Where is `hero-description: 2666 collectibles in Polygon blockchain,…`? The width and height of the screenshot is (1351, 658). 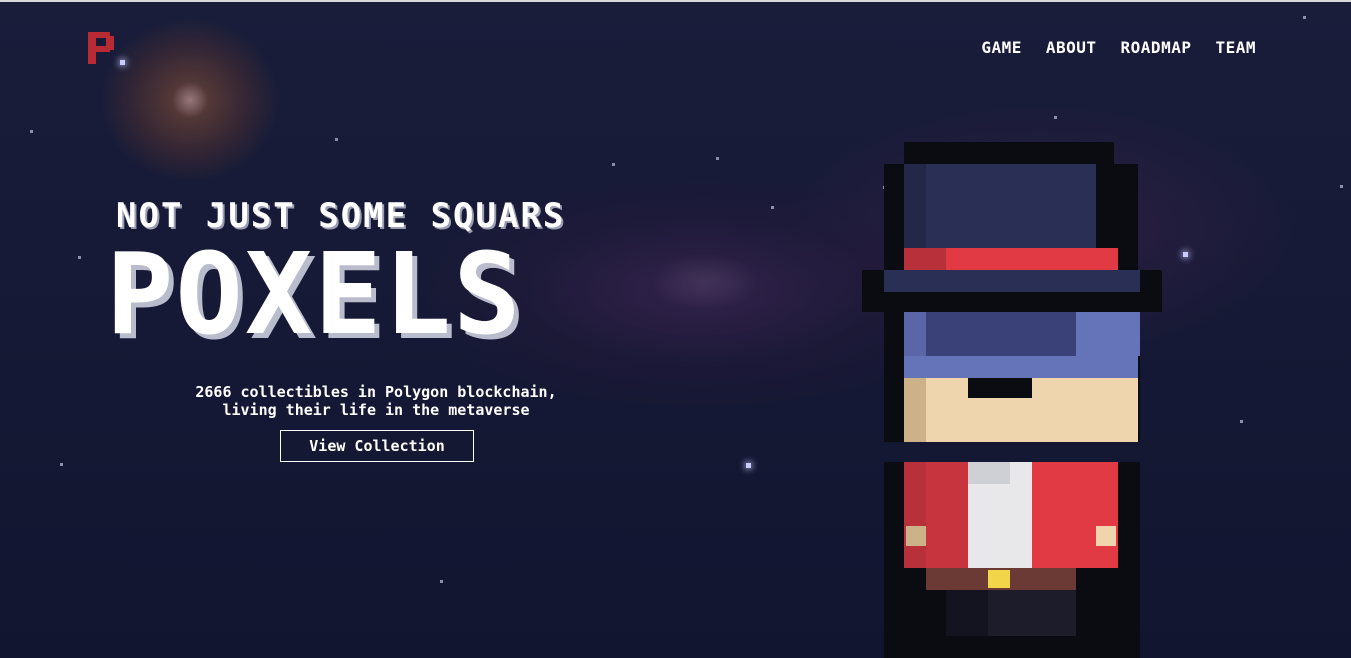 hero-description: 2666 collectibles in Polygon blockchain,… is located at coordinates (376, 401).